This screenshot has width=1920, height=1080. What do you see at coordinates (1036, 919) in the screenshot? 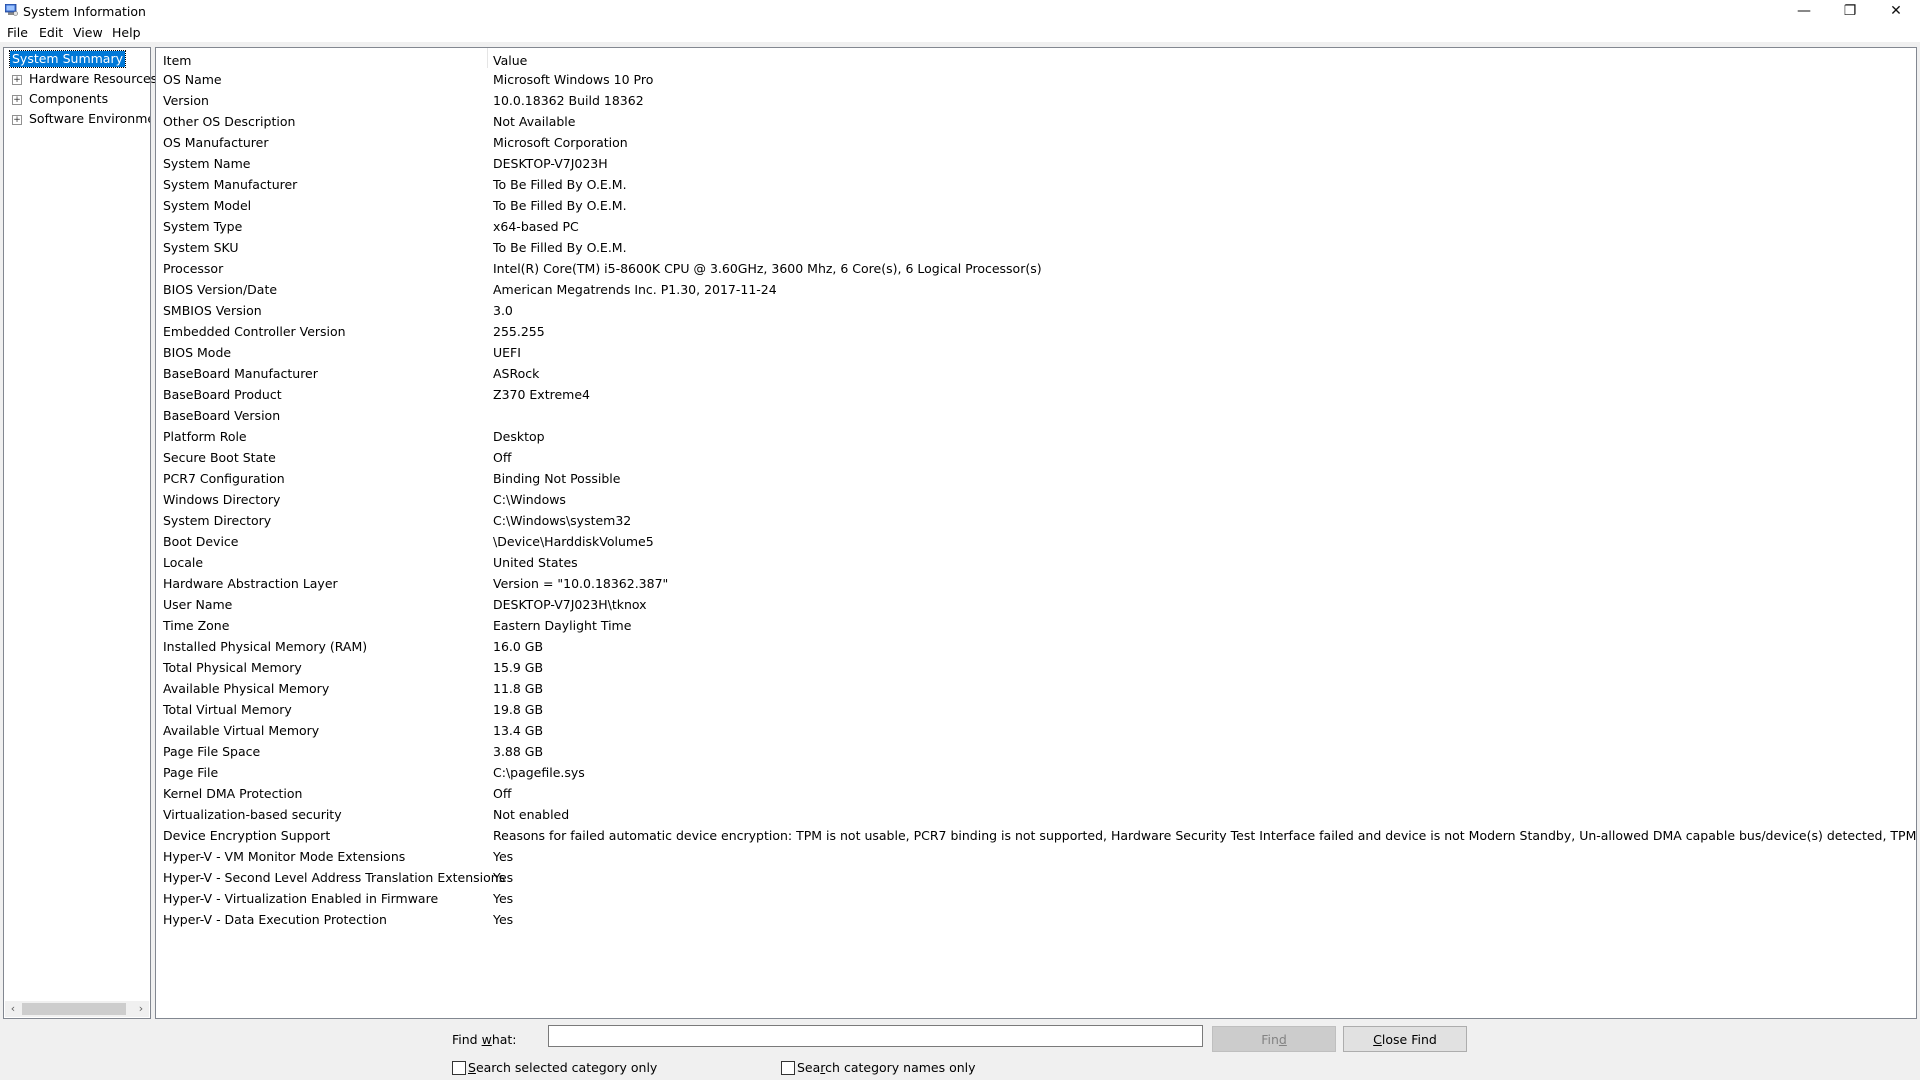
I see `list-row: Hyper-V - Data Execution Protection Yes` at bounding box center [1036, 919].